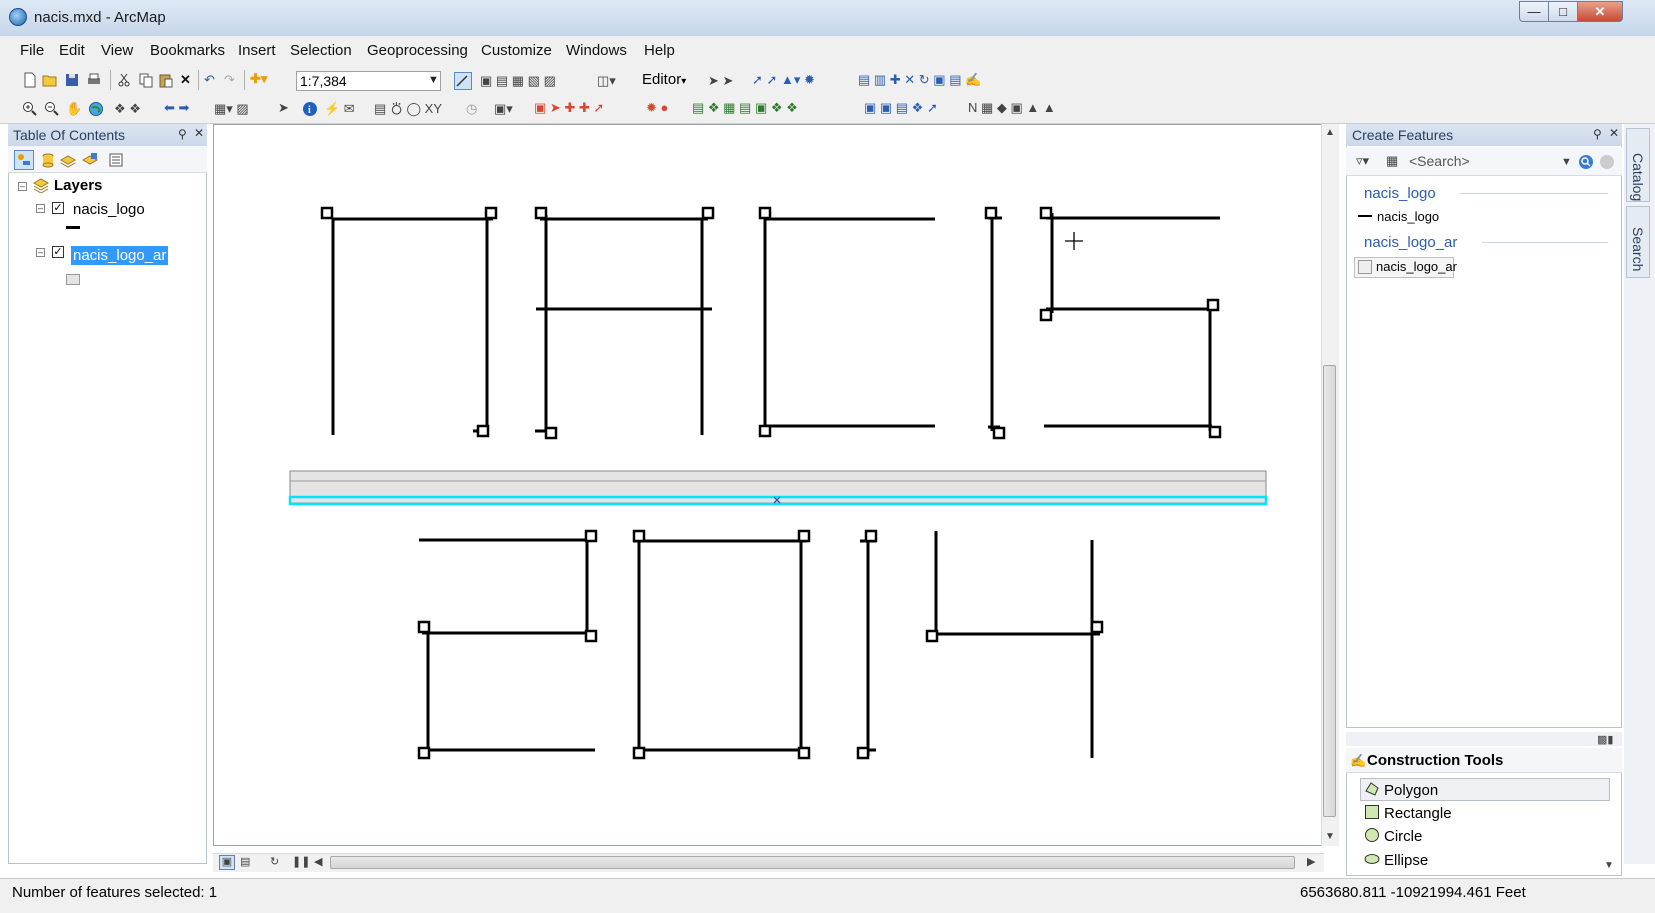 This screenshot has height=913, width=1655. What do you see at coordinates (1638, 165) in the screenshot?
I see `catalog-tab: Catalog` at bounding box center [1638, 165].